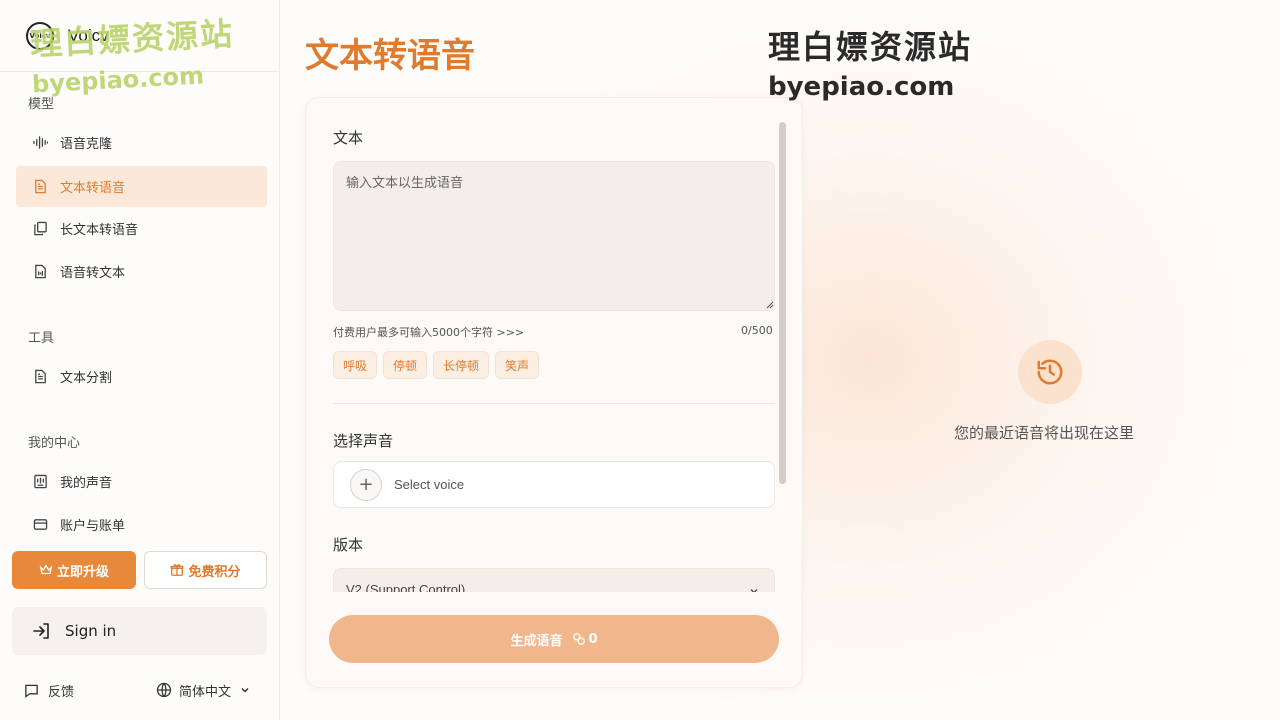  I want to click on nav-item-speech-to-text: 语音转文本, so click(141, 271).